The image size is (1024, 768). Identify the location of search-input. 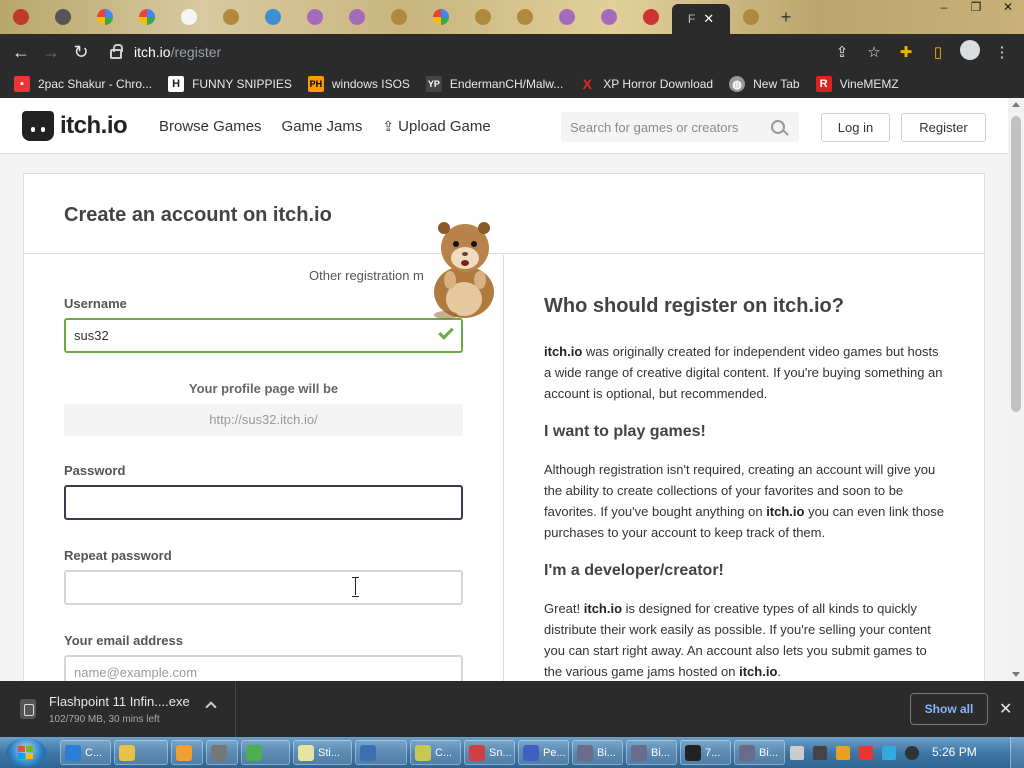
(667, 127).